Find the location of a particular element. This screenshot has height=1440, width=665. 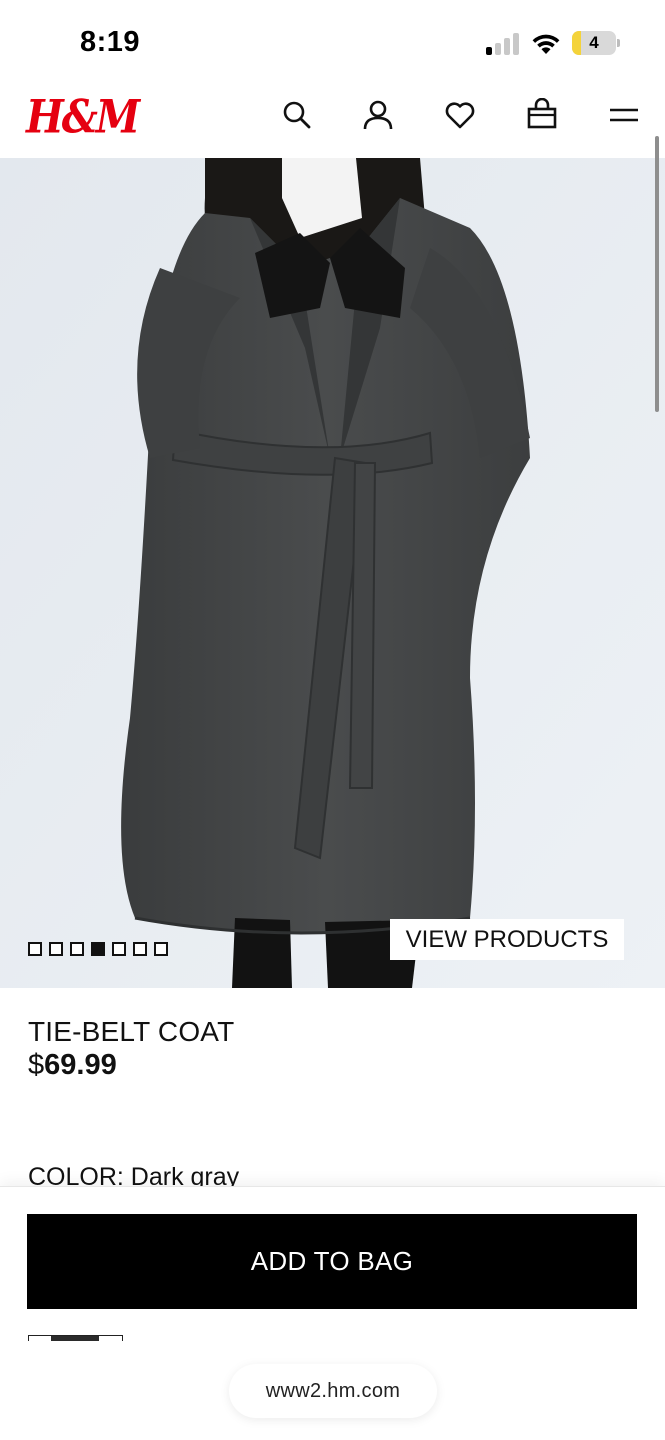

carousel-pagination is located at coordinates (98, 949).